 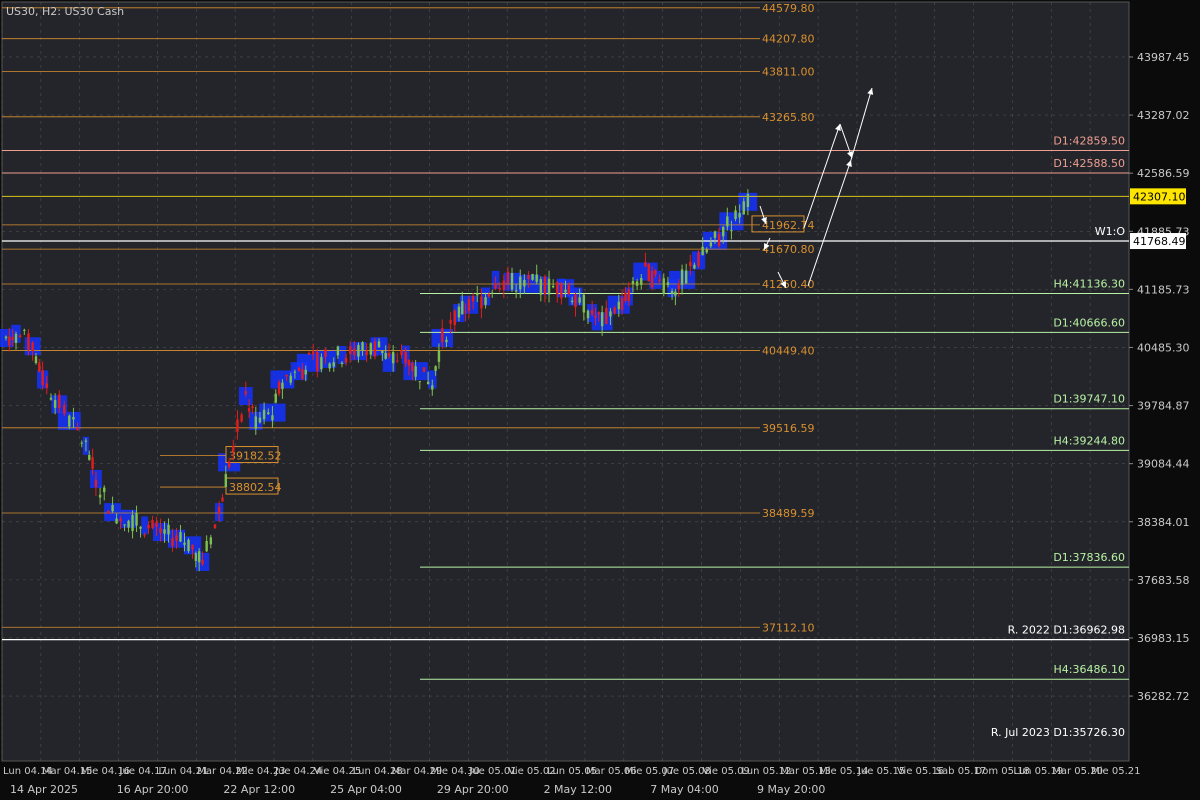 What do you see at coordinates (1089, 322) in the screenshot?
I see `right-level-label: D1:40666.60` at bounding box center [1089, 322].